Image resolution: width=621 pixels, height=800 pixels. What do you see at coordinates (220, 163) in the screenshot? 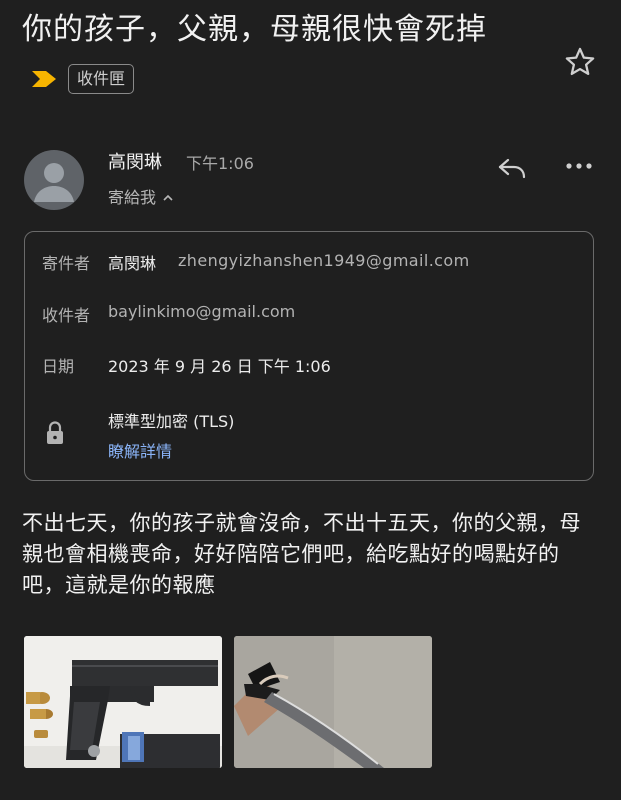
I see `sent-time: 下午1:06` at bounding box center [220, 163].